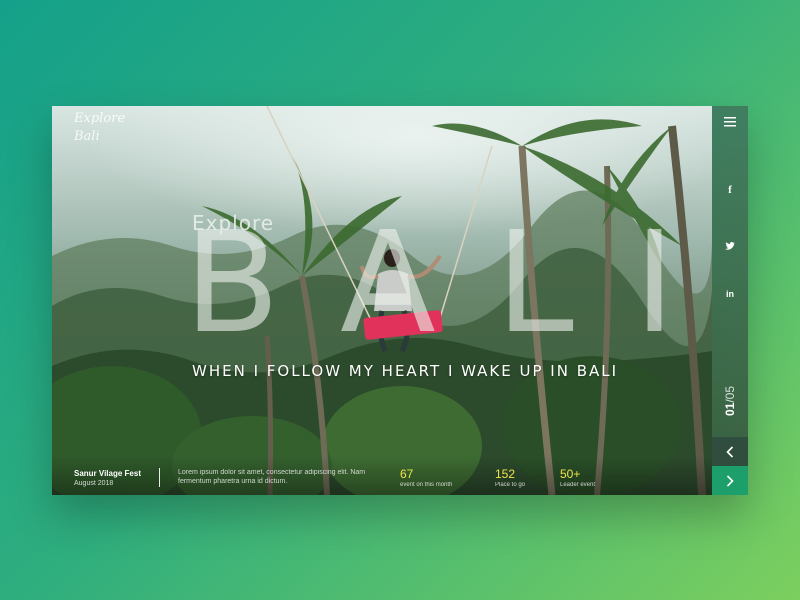 Image resolution: width=800 pixels, height=600 pixels. Describe the element at coordinates (730, 246) in the screenshot. I see `twitter-icon` at that location.